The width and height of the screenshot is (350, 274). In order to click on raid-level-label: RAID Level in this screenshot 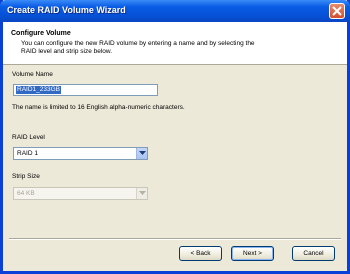, I will do `click(28, 137)`.